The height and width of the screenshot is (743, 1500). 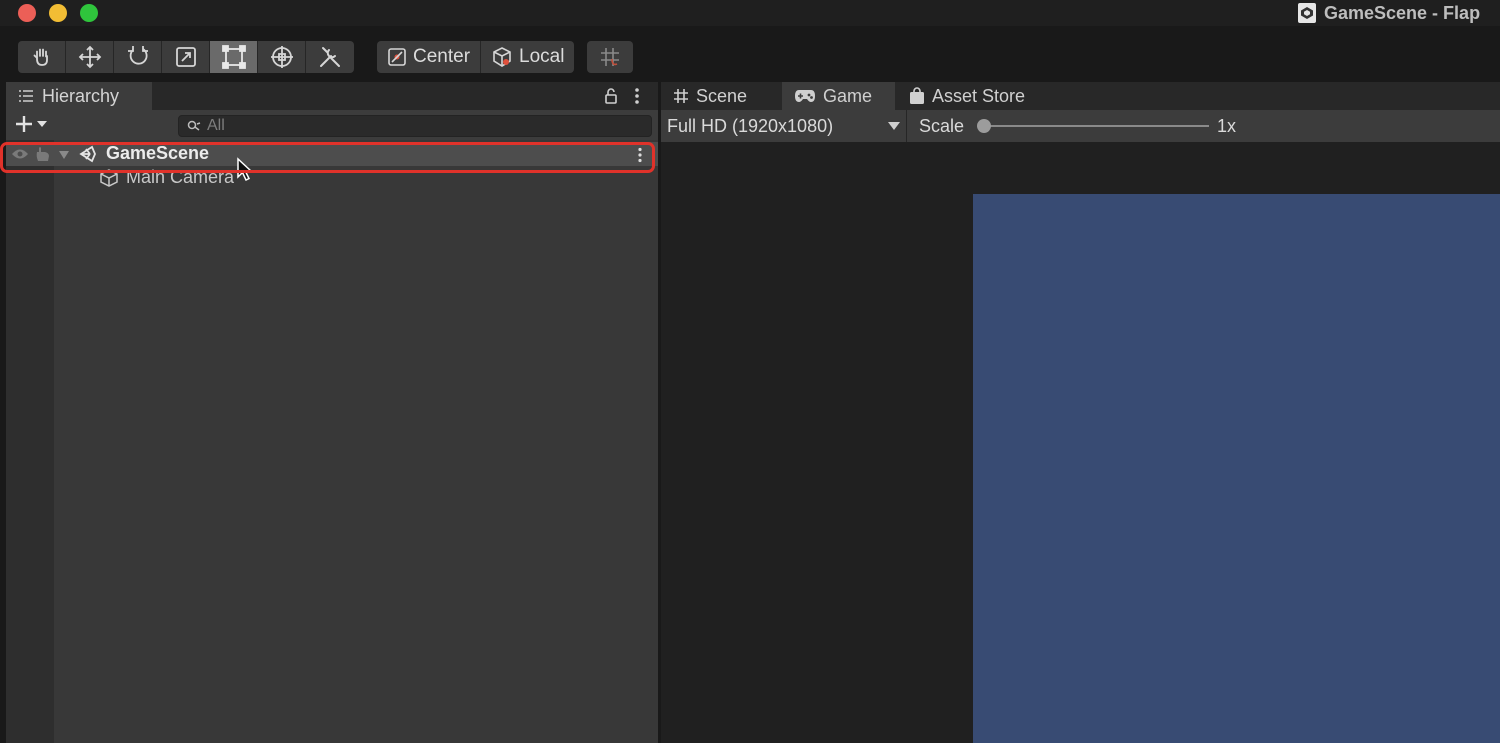 What do you see at coordinates (397, 57) in the screenshot?
I see `pivot-center-icon` at bounding box center [397, 57].